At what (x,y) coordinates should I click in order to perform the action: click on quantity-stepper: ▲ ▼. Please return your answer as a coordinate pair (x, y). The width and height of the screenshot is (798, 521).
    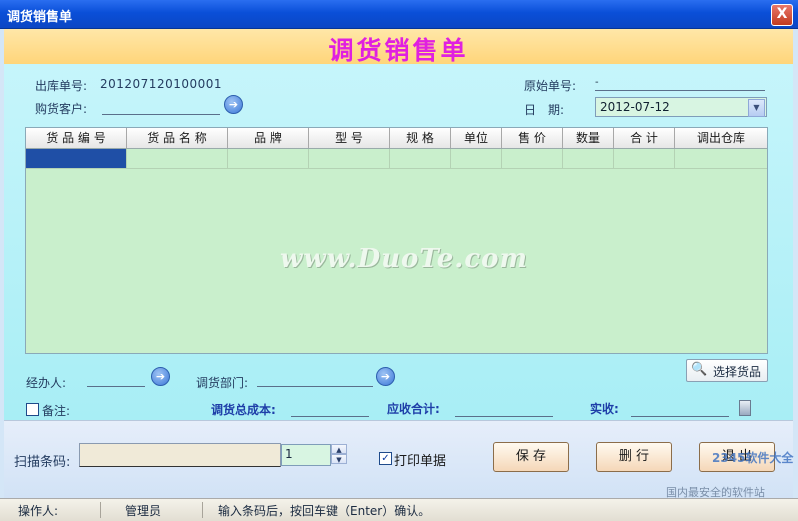
    Looking at the image, I should click on (339, 454).